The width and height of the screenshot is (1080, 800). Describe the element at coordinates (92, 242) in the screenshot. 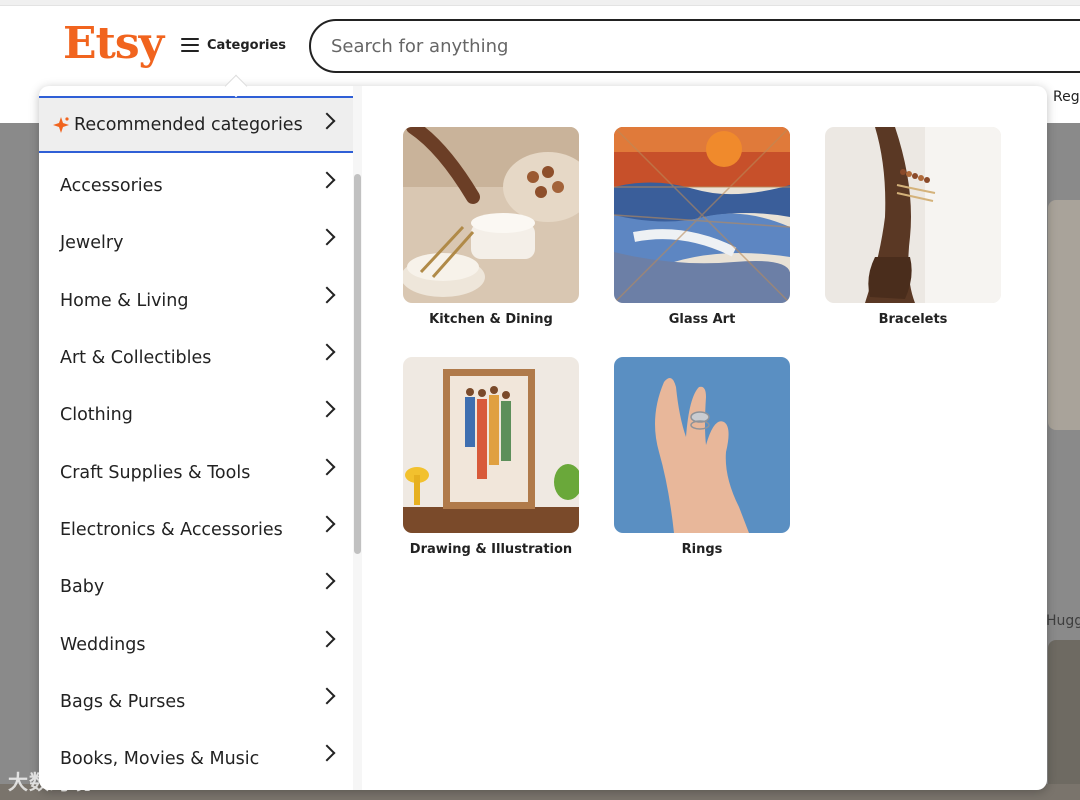

I see `sidebar-item-label: Jewelry` at that location.